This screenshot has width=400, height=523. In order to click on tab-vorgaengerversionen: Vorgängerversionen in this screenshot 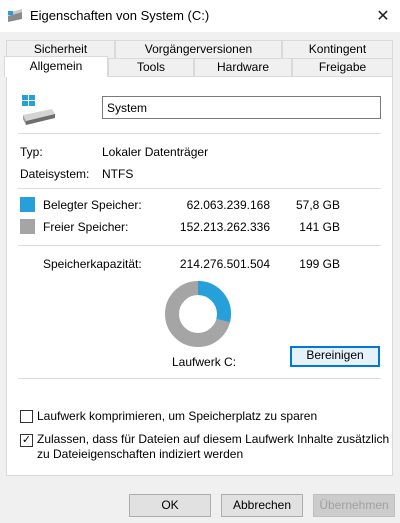, I will do `click(198, 49)`.